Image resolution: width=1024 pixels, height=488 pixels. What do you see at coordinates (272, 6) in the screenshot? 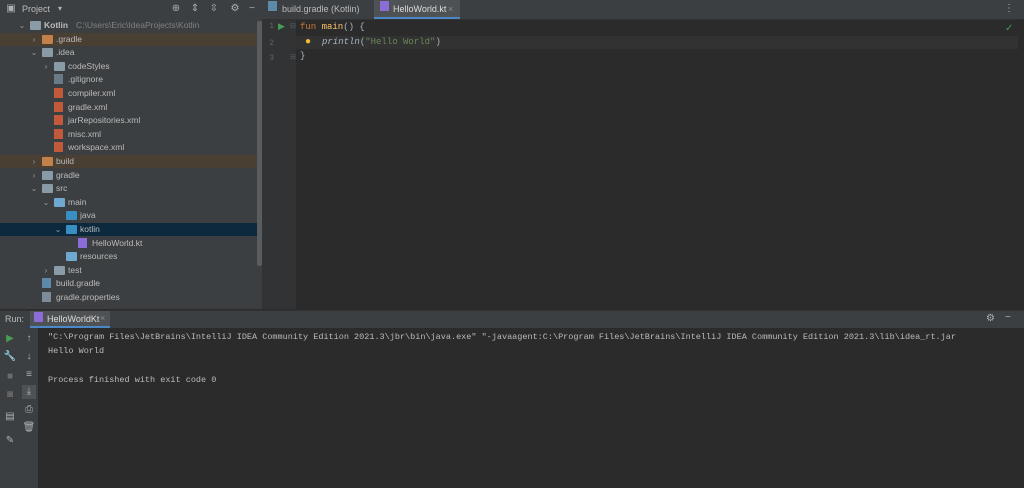
I see `gradle-file-icon` at bounding box center [272, 6].